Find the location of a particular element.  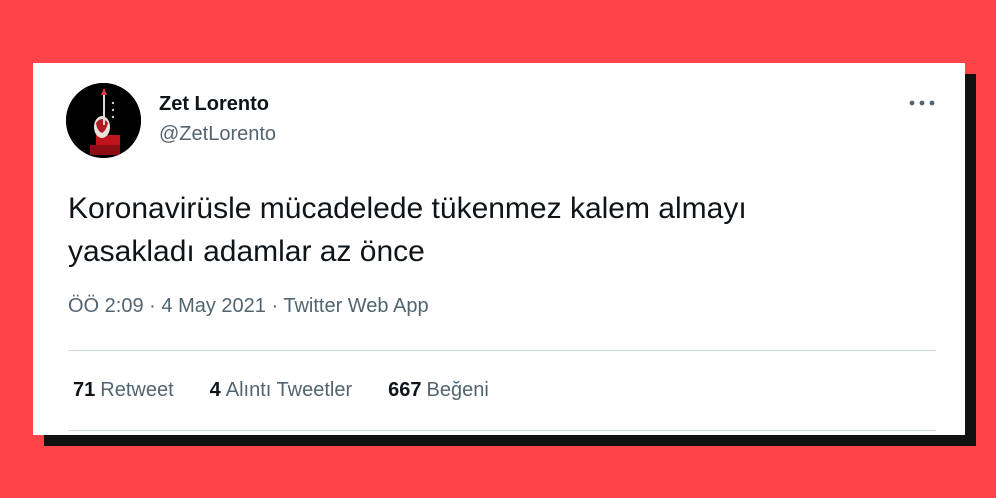

tweet-meta: ÖÖ 2:09 · 4 May 2021 · Twitter Web App is located at coordinates (248, 306).